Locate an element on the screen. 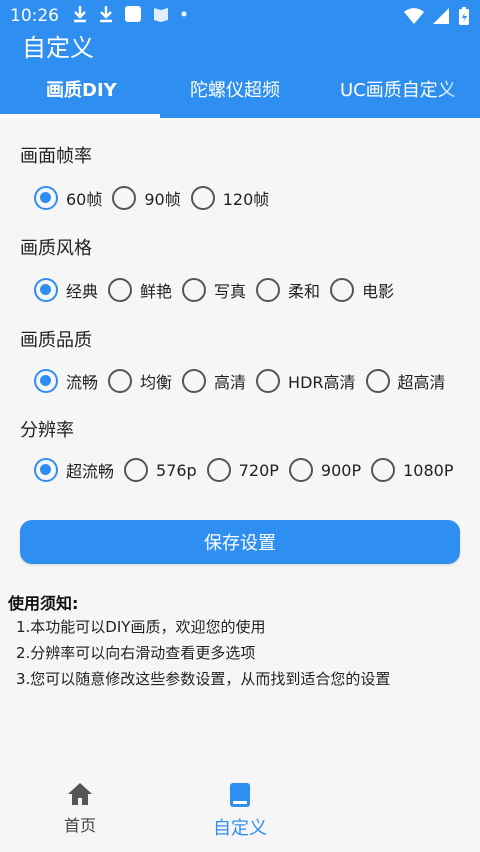 The height and width of the screenshot is (852, 480). radio-balanced: 均衡 is located at coordinates (140, 381).